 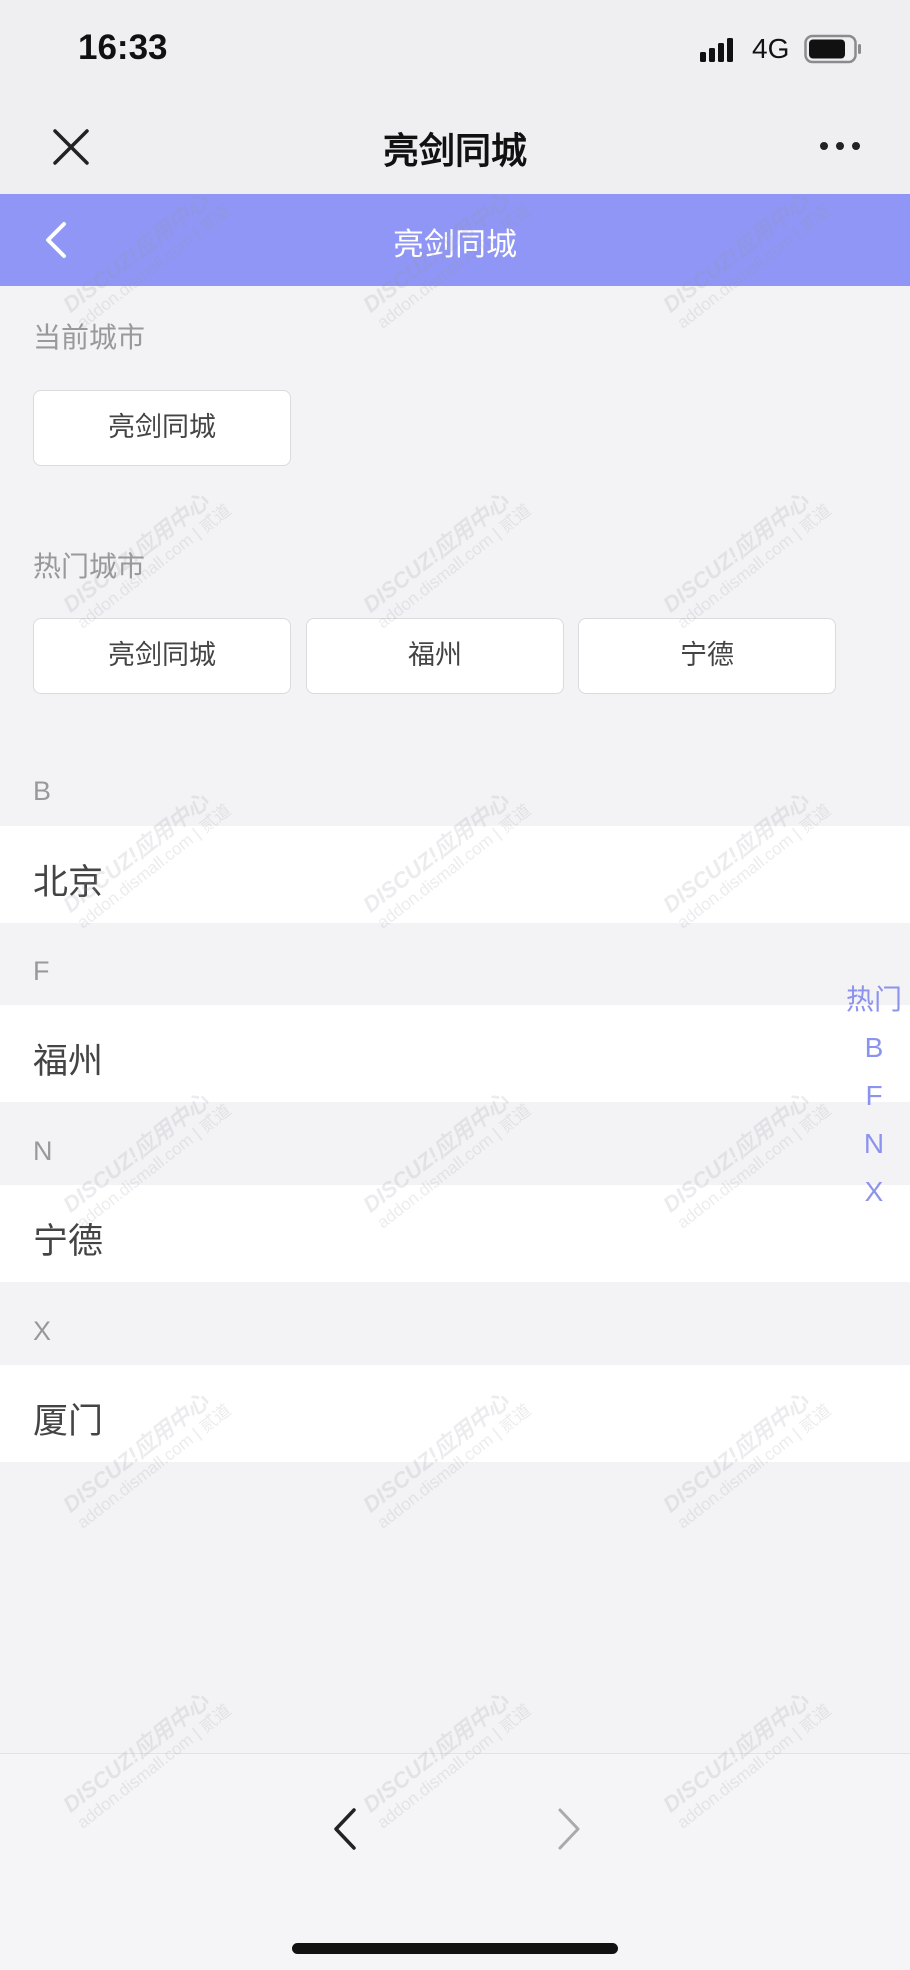 I want to click on hot-city-button: 福州, so click(x=435, y=656).